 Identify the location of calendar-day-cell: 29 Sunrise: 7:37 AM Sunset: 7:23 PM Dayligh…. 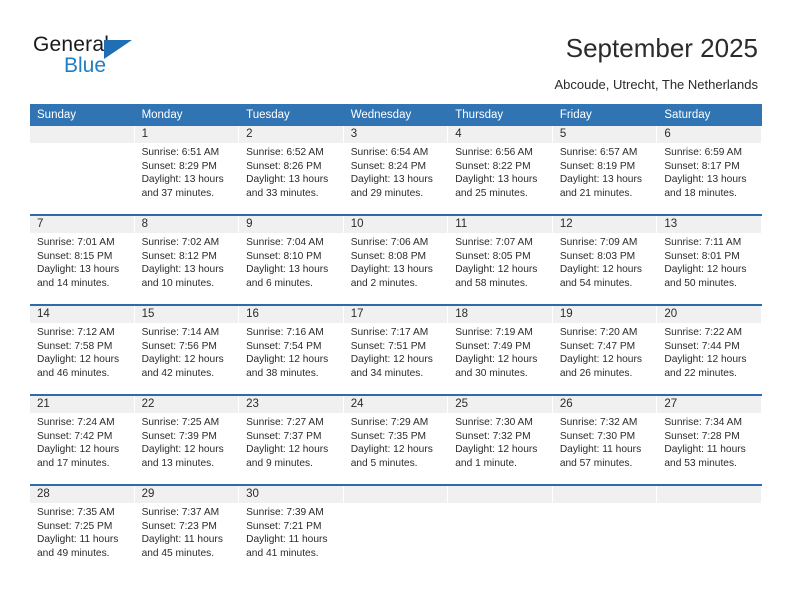
(187, 530).